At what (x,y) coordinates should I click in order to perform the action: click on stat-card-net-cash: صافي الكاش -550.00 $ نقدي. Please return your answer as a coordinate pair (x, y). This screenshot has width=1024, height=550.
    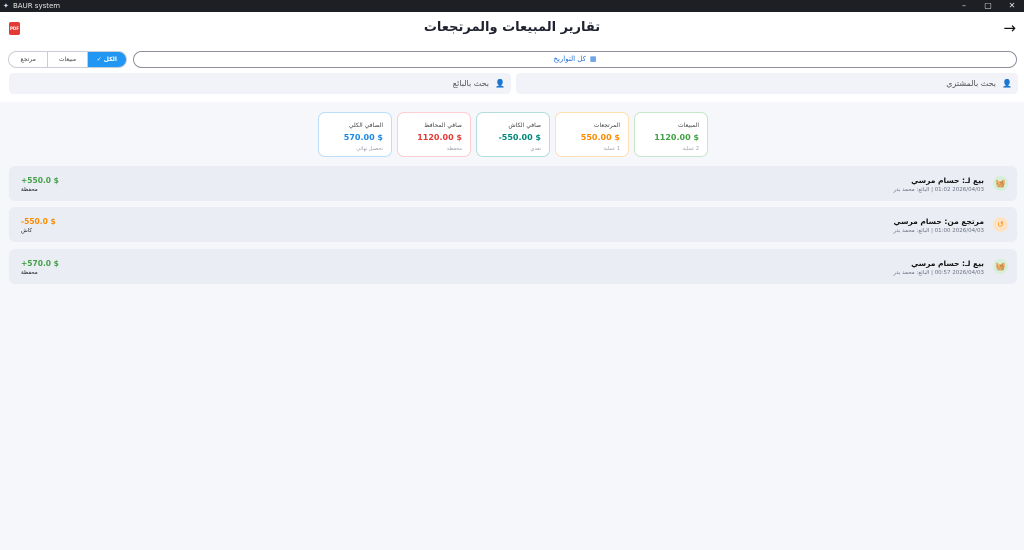
    Looking at the image, I should click on (513, 134).